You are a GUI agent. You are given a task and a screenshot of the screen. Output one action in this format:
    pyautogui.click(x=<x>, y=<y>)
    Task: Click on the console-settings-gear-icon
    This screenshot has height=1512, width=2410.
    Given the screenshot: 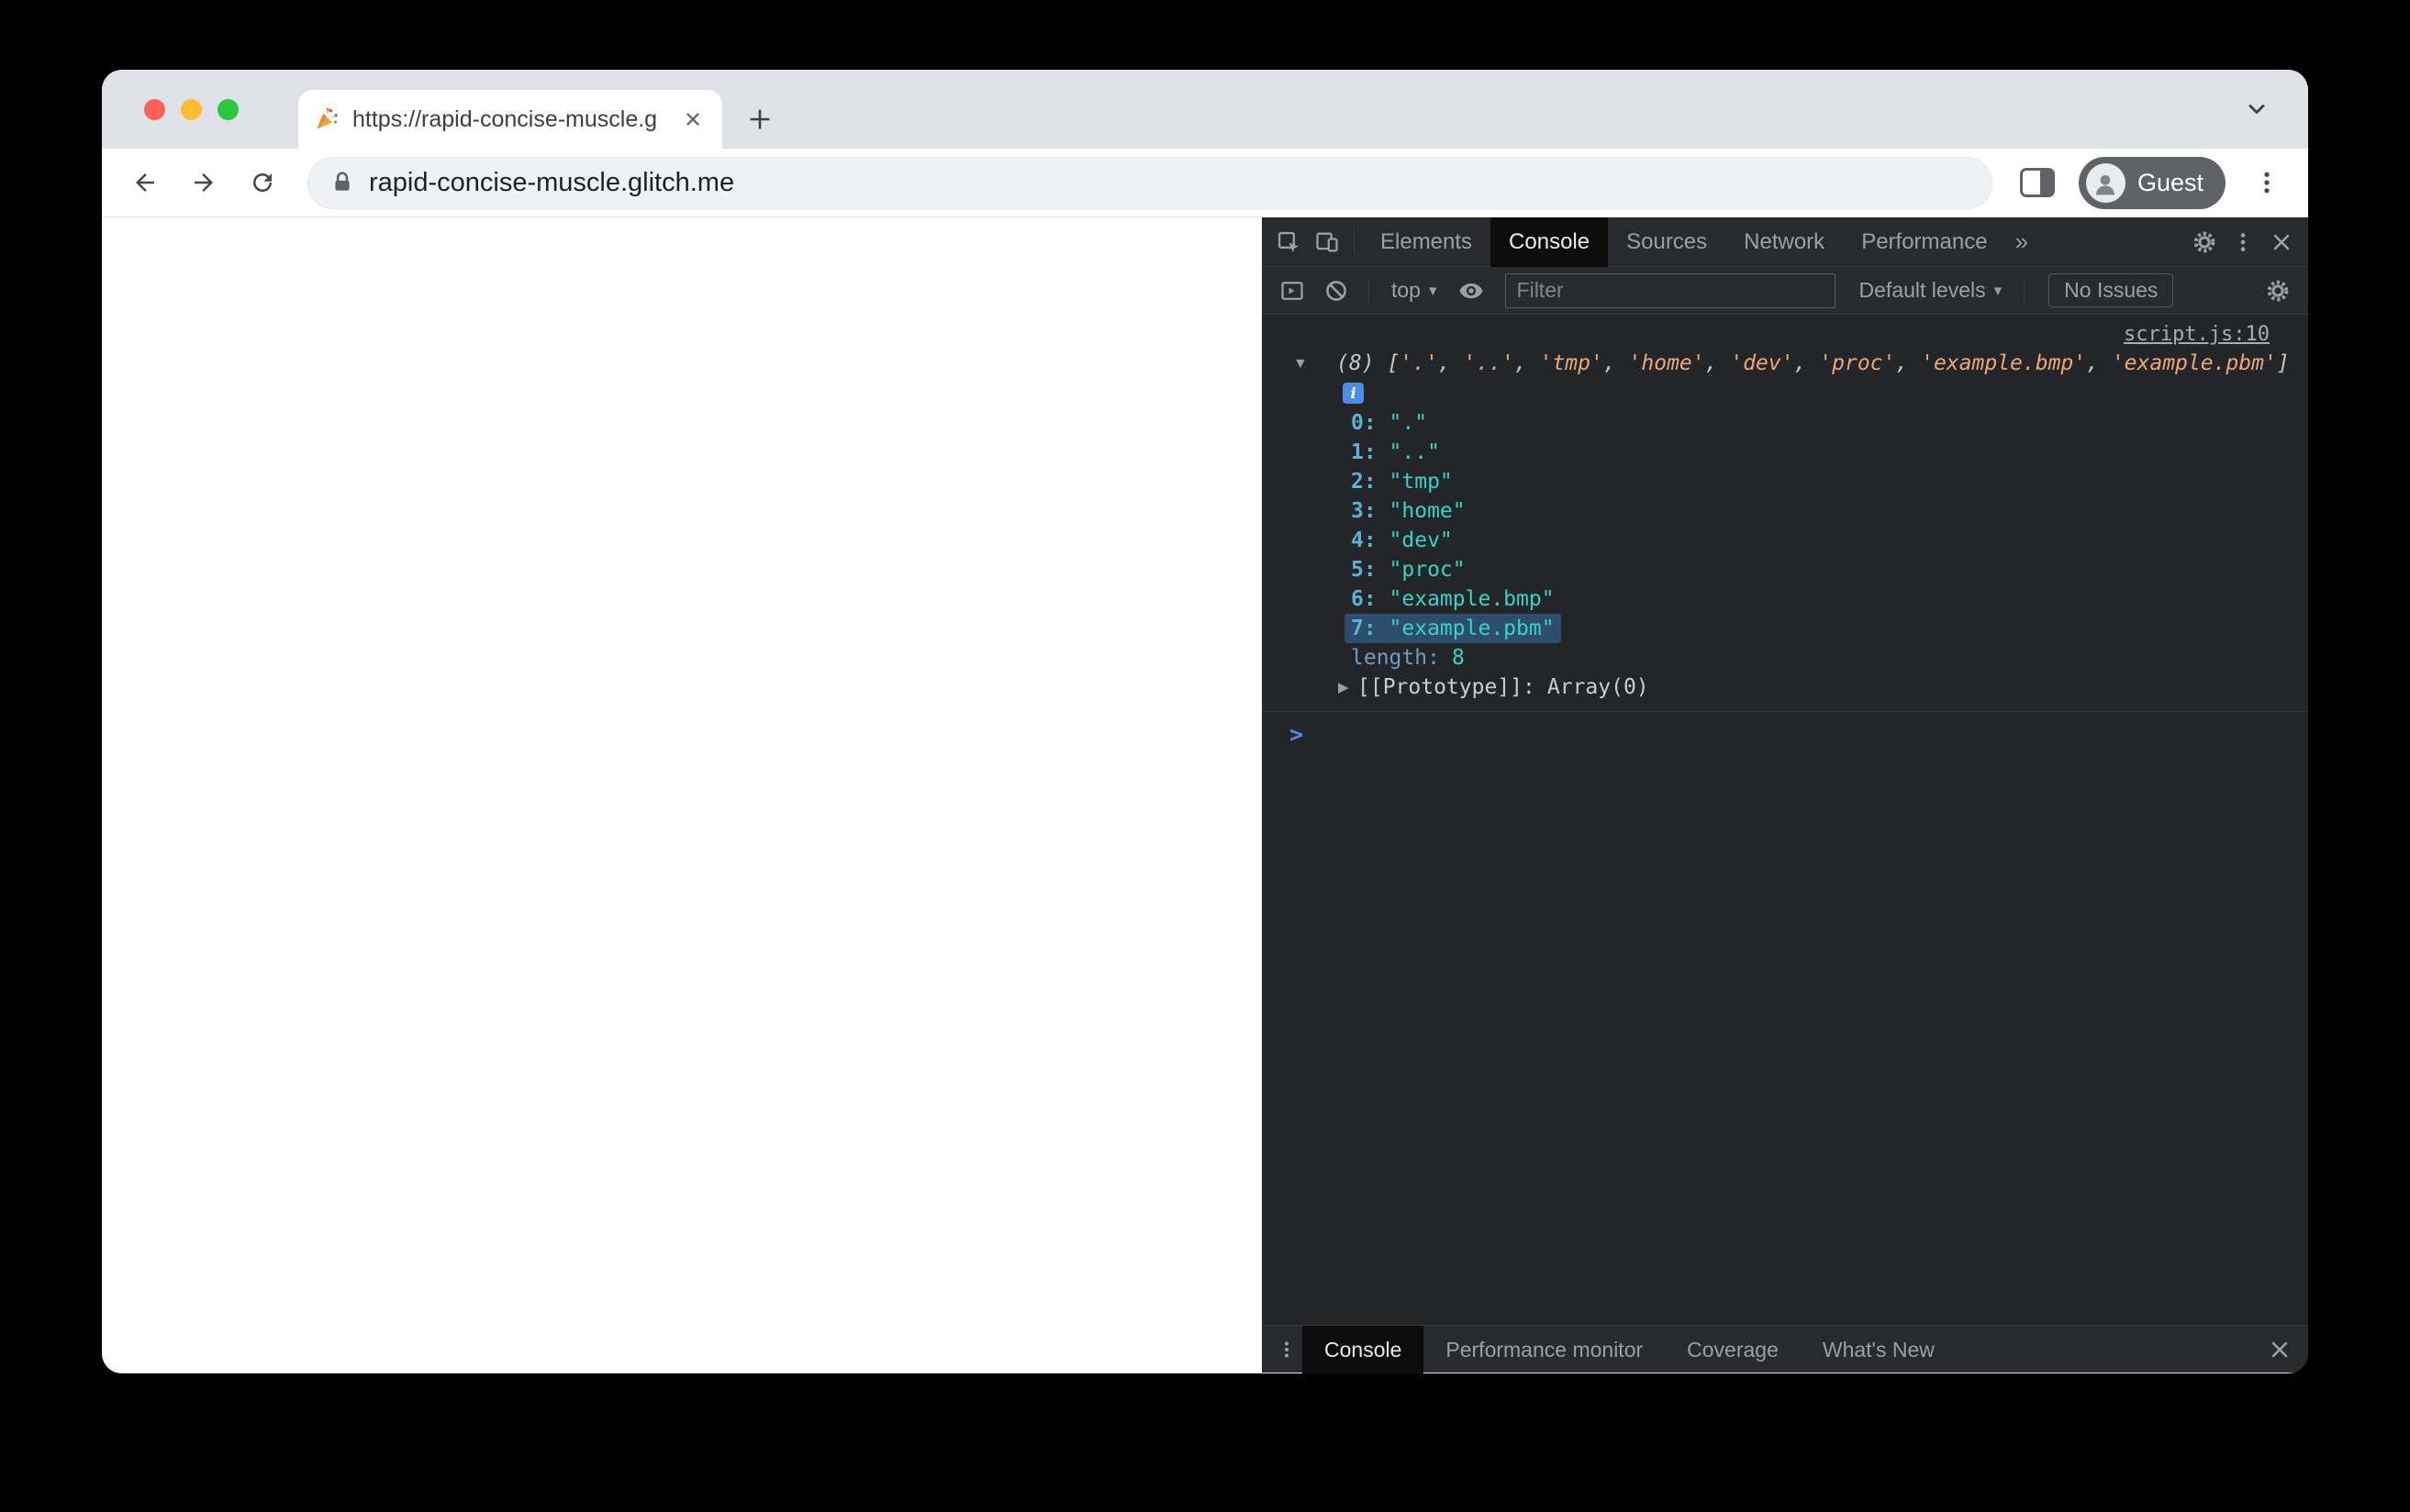 What is the action you would take?
    pyautogui.click(x=2278, y=291)
    